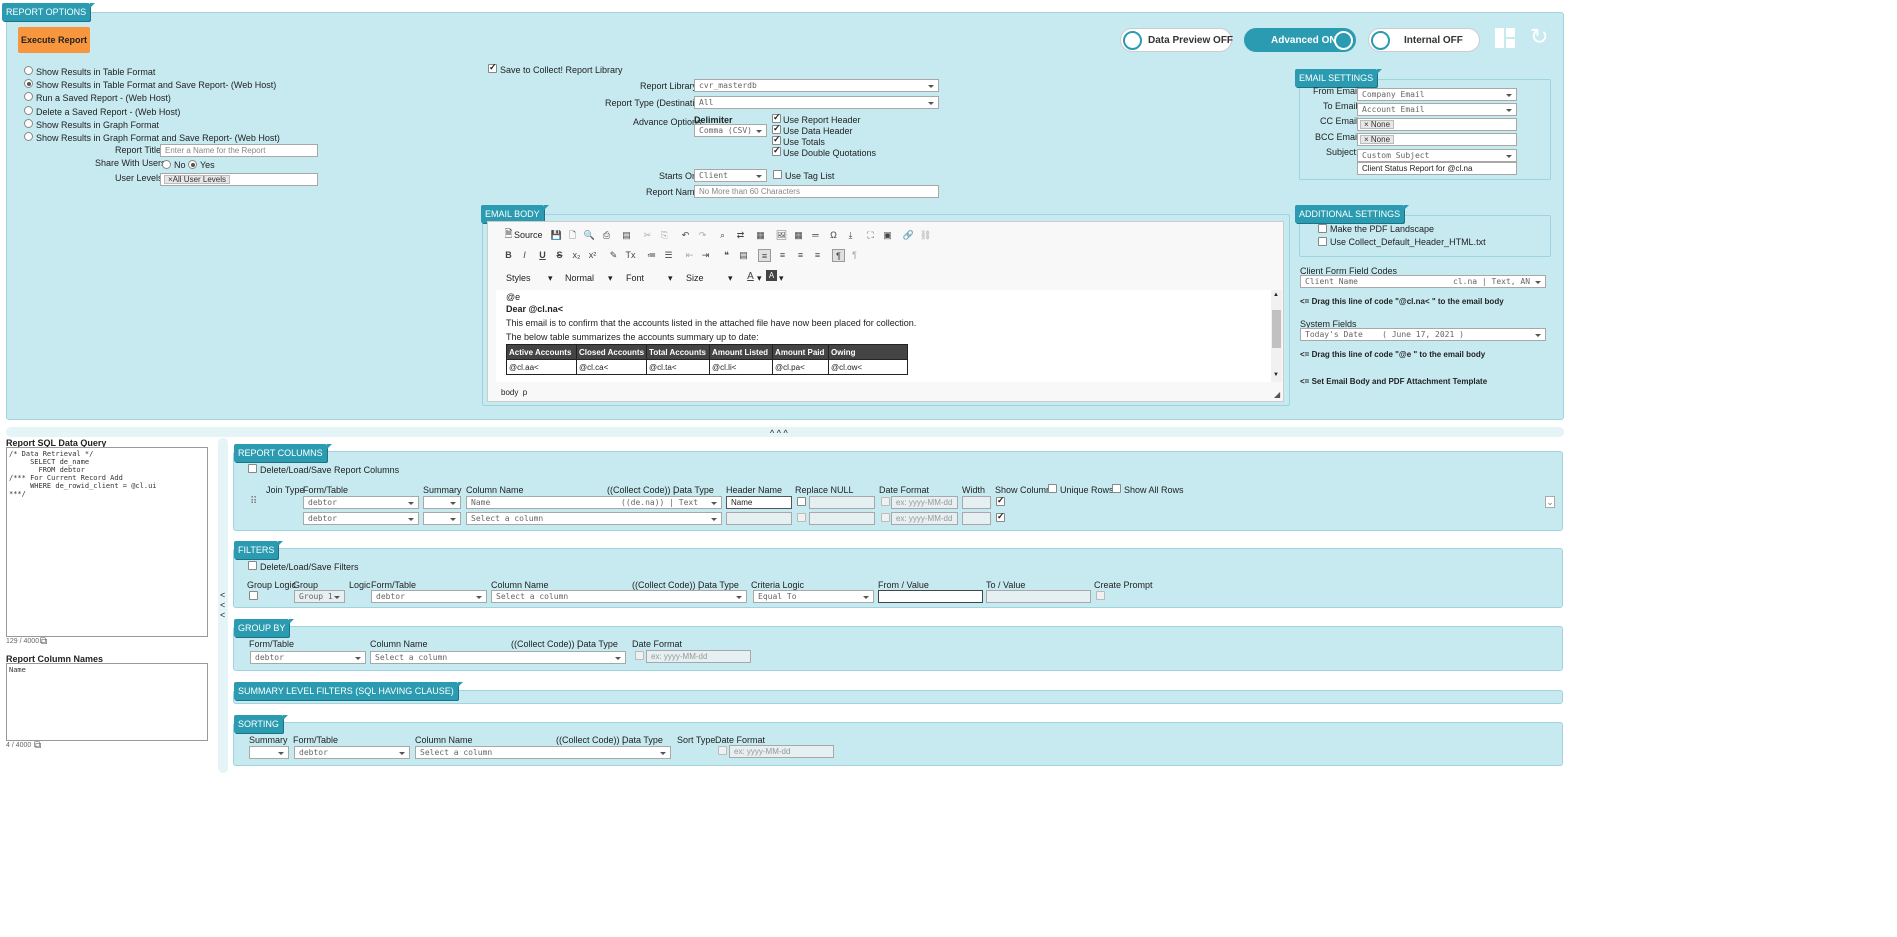  What do you see at coordinates (559, 255) in the screenshot?
I see `strike-icon: S` at bounding box center [559, 255].